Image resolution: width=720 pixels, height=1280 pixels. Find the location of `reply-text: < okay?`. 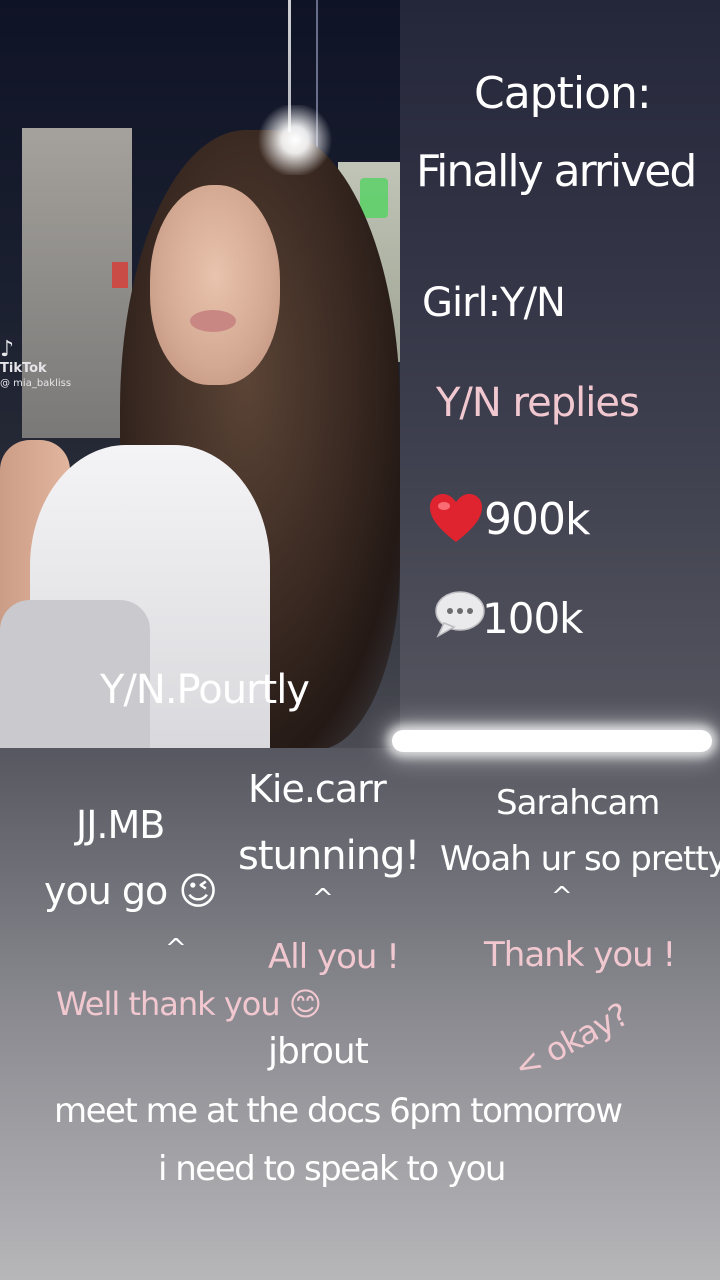

reply-text: < okay? is located at coordinates (571, 1041).